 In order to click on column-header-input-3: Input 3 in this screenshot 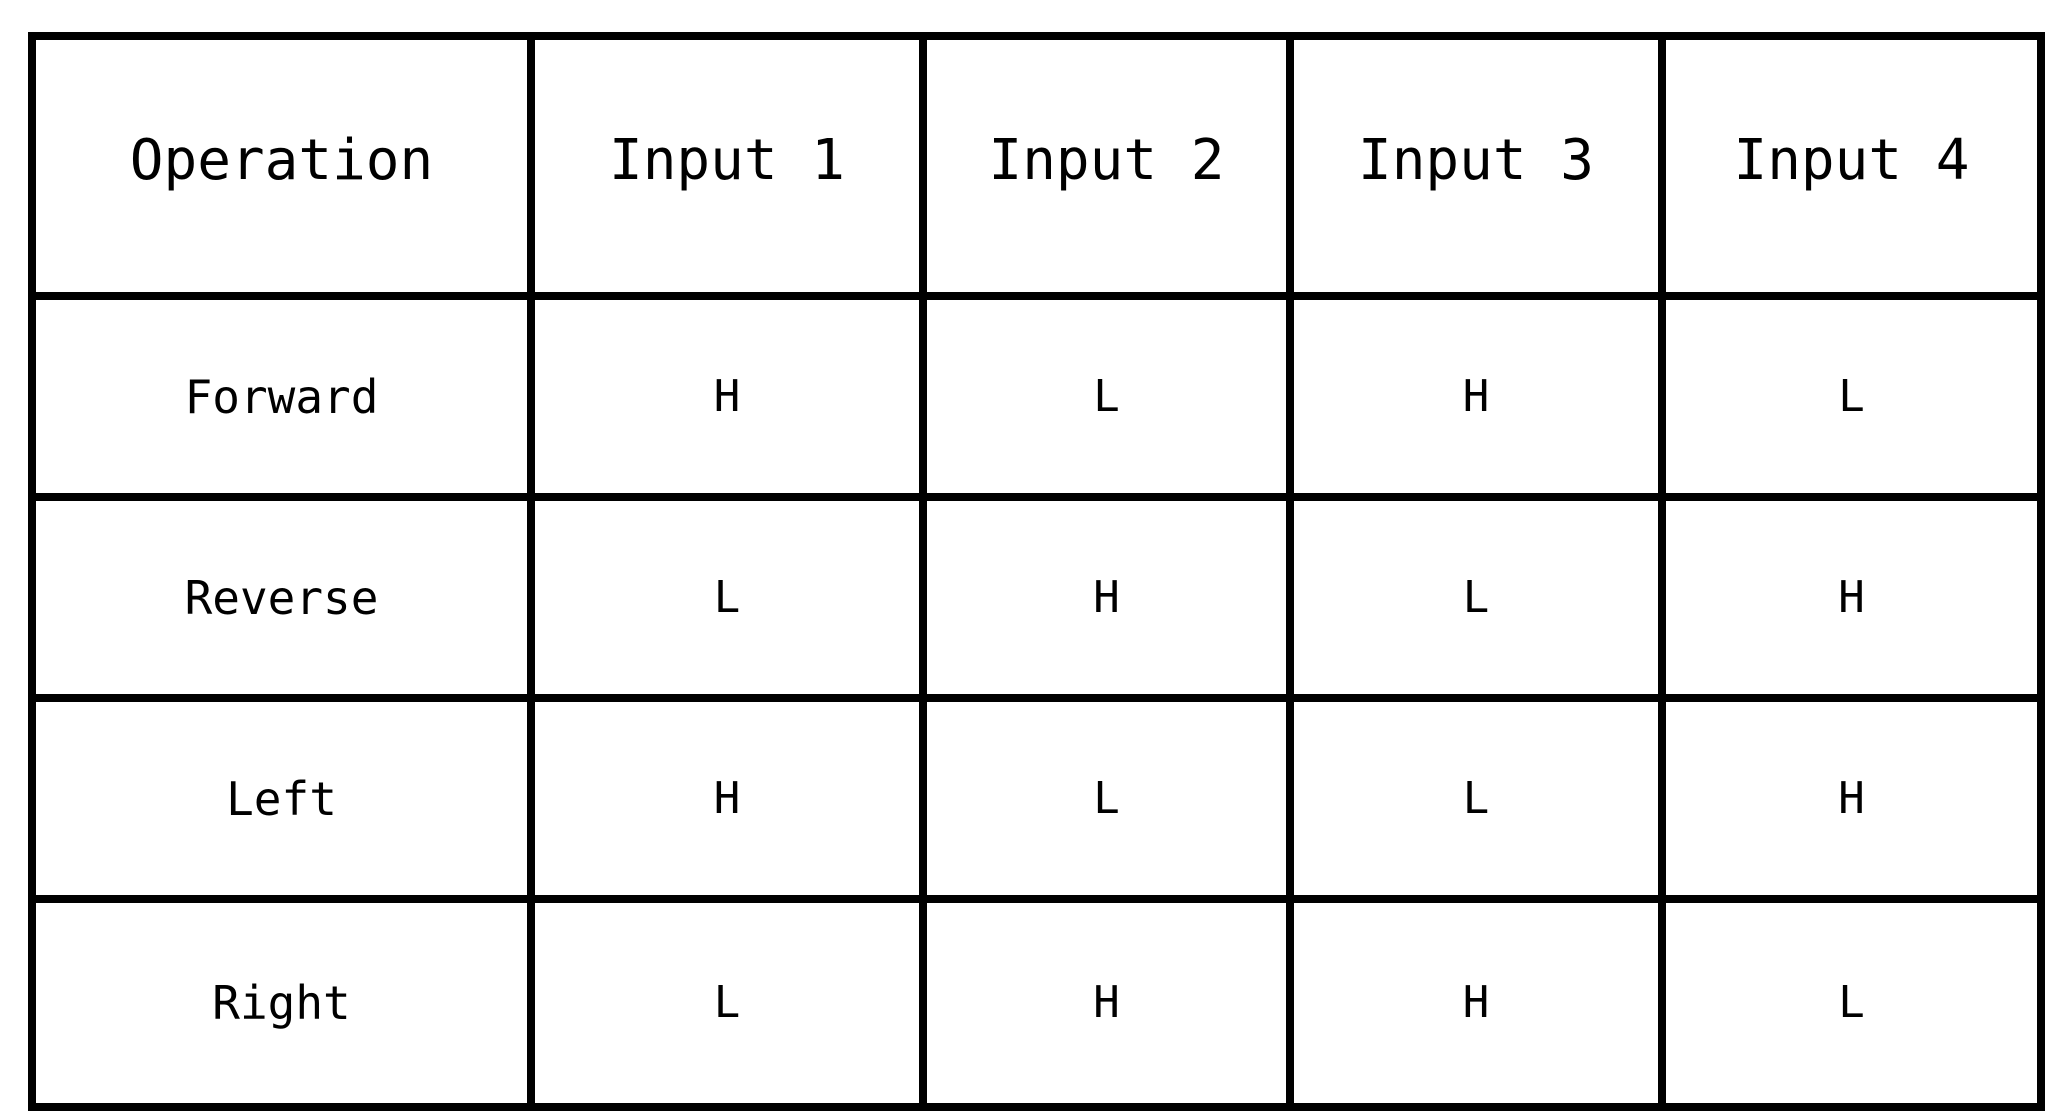, I will do `click(1476, 166)`.